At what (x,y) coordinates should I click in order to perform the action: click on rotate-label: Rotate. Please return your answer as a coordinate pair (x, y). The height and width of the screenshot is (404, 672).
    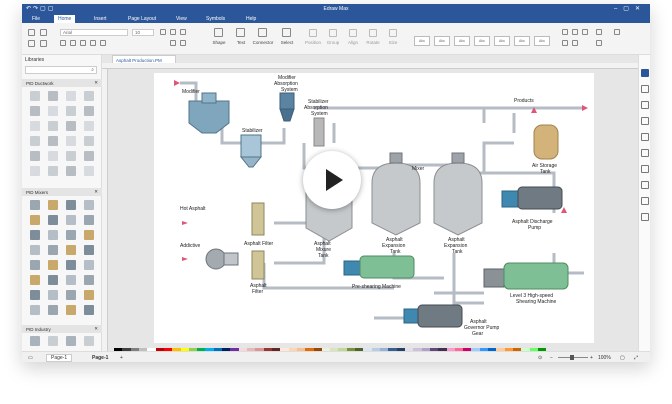
    Looking at the image, I should click on (373, 42).